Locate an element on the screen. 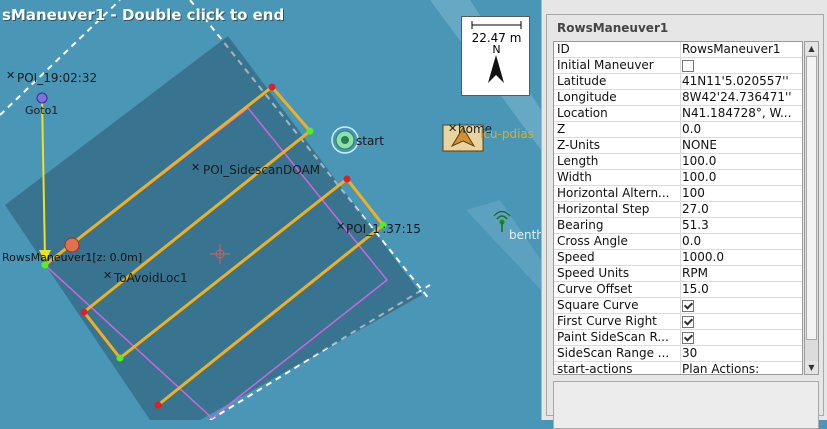  property-row: Z-Units NONE is located at coordinates (678, 146).